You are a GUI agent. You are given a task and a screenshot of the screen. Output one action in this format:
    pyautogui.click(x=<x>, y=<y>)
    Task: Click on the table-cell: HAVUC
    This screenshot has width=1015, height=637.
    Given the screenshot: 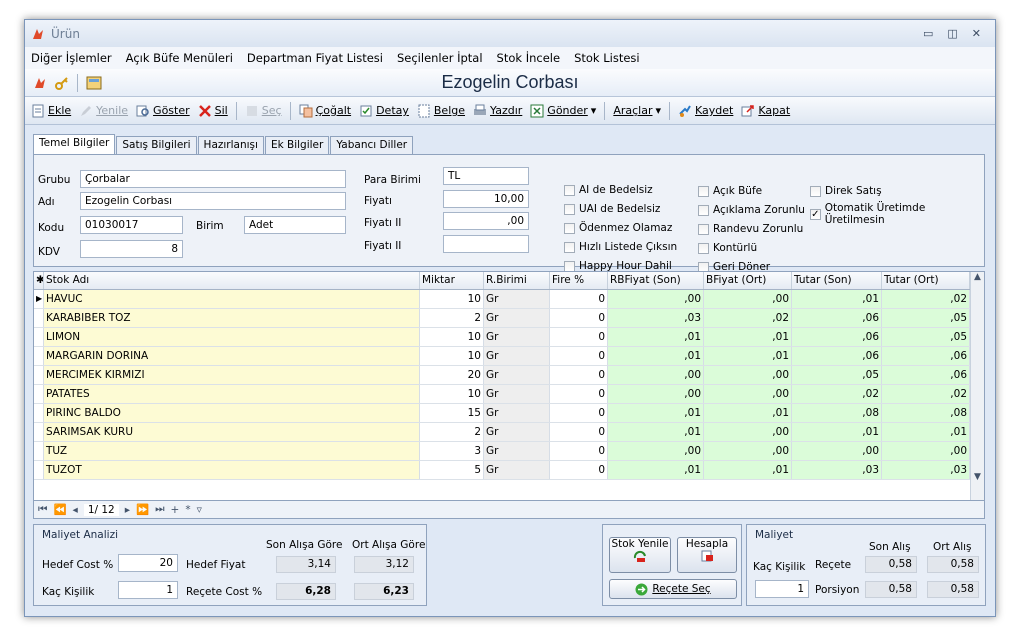 What is the action you would take?
    pyautogui.click(x=232, y=299)
    